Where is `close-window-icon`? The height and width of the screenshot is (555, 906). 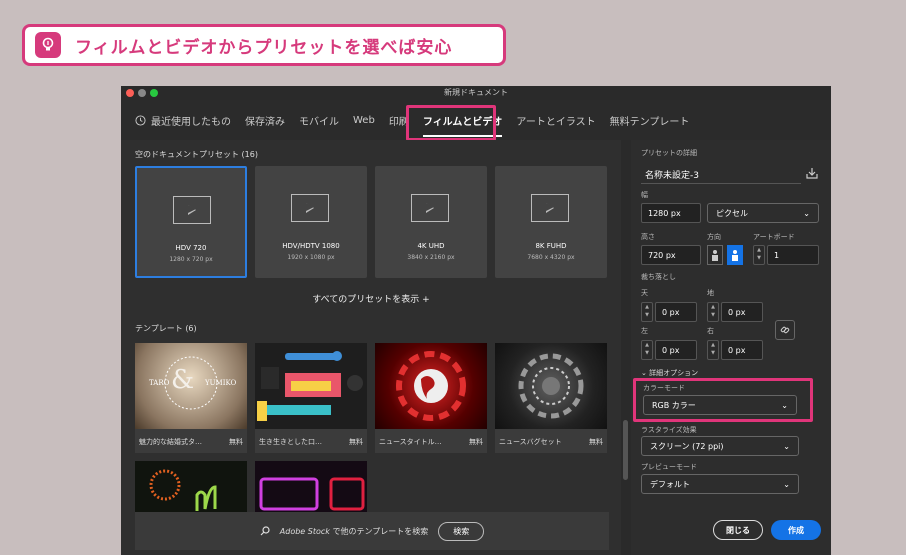
close-window-icon is located at coordinates (130, 93).